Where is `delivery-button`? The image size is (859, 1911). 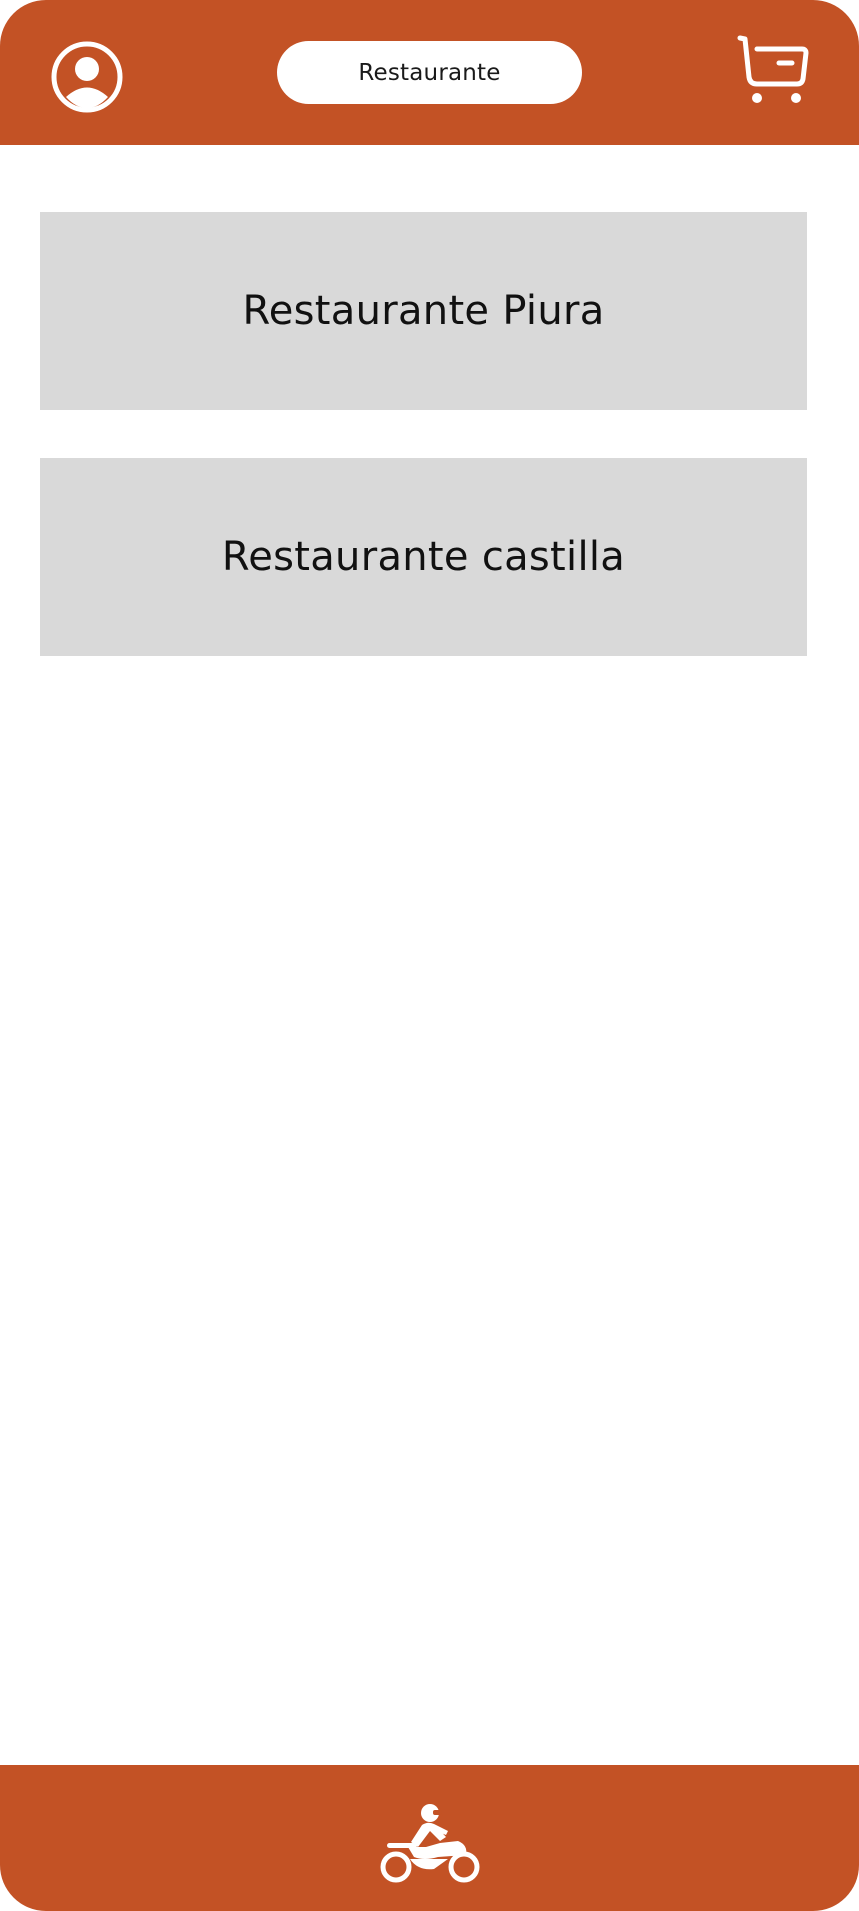 delivery-button is located at coordinates (430, 1840).